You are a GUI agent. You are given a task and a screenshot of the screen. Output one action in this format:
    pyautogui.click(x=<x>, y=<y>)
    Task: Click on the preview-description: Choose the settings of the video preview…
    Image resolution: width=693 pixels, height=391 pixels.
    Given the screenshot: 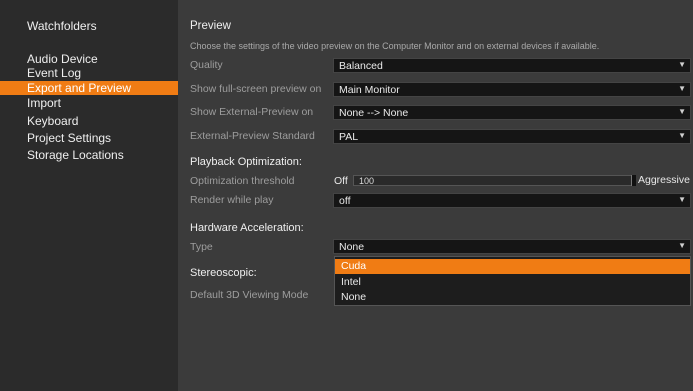 What is the action you would take?
    pyautogui.click(x=395, y=46)
    